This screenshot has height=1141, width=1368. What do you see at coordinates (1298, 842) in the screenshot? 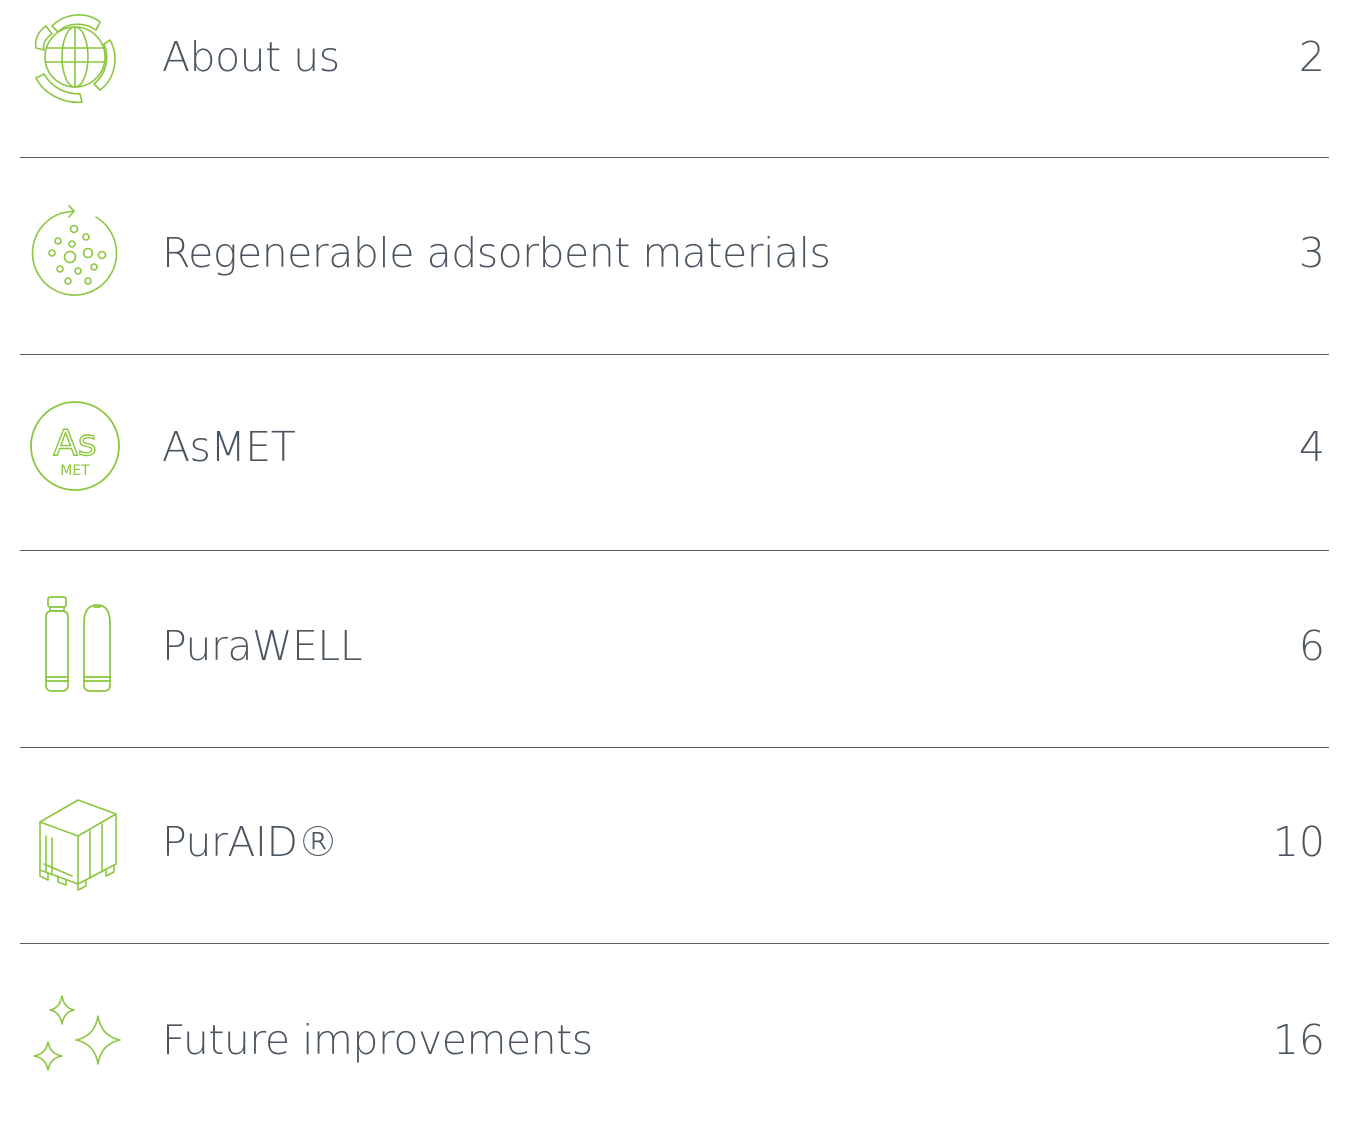
I see `toc-entry-page-number: 10` at bounding box center [1298, 842].